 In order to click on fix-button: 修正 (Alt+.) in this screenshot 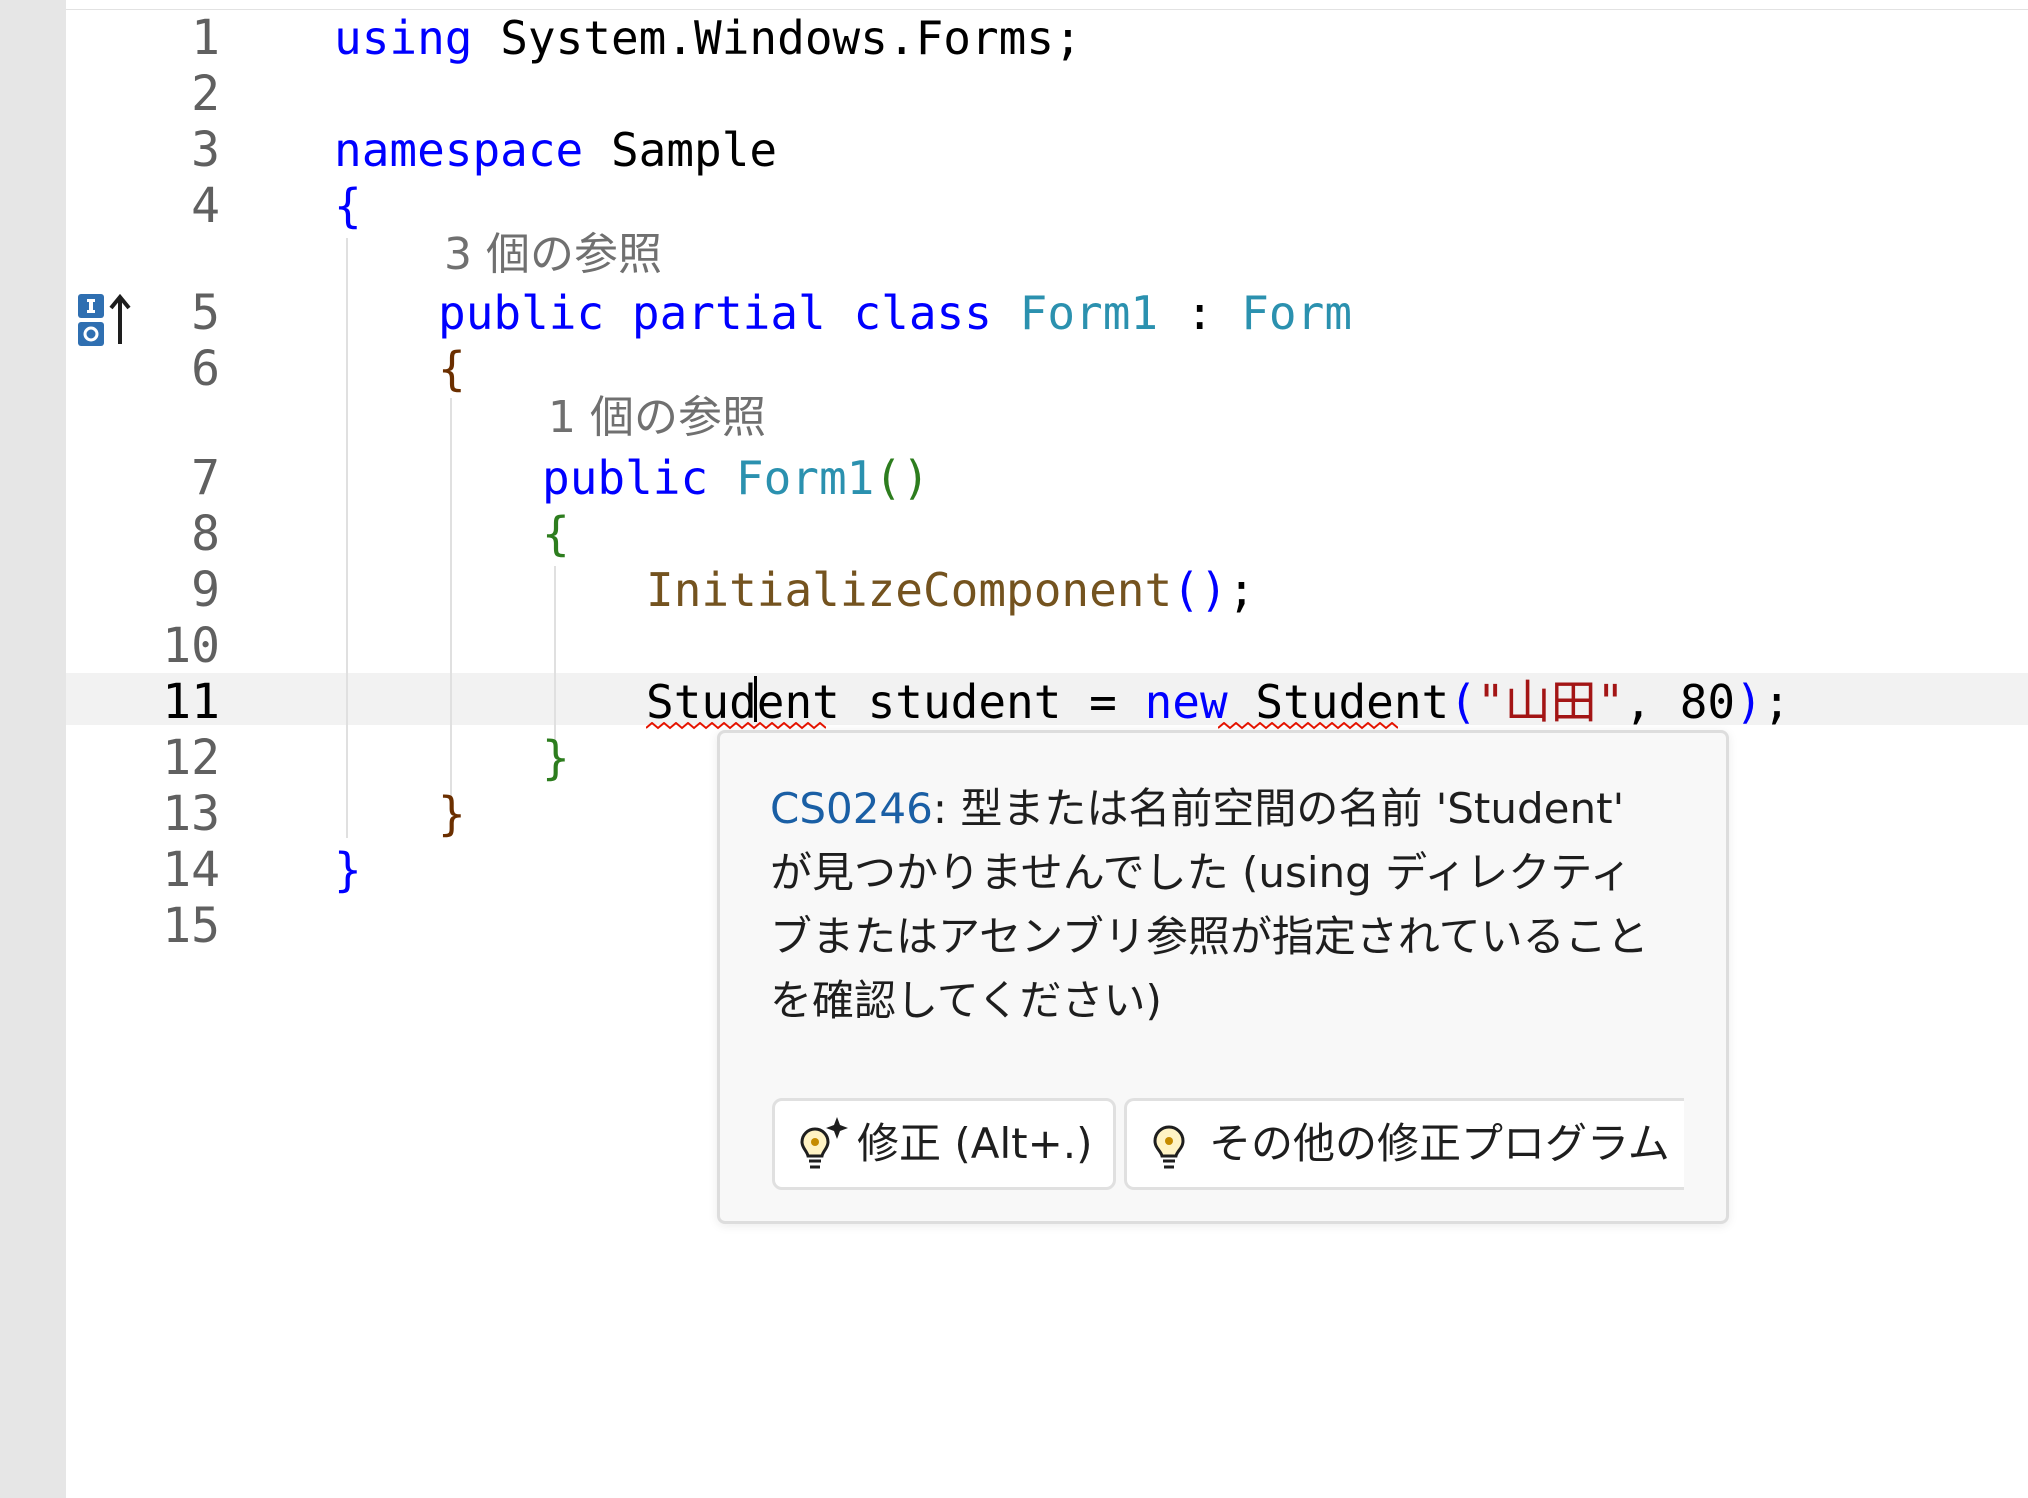, I will do `click(944, 1144)`.